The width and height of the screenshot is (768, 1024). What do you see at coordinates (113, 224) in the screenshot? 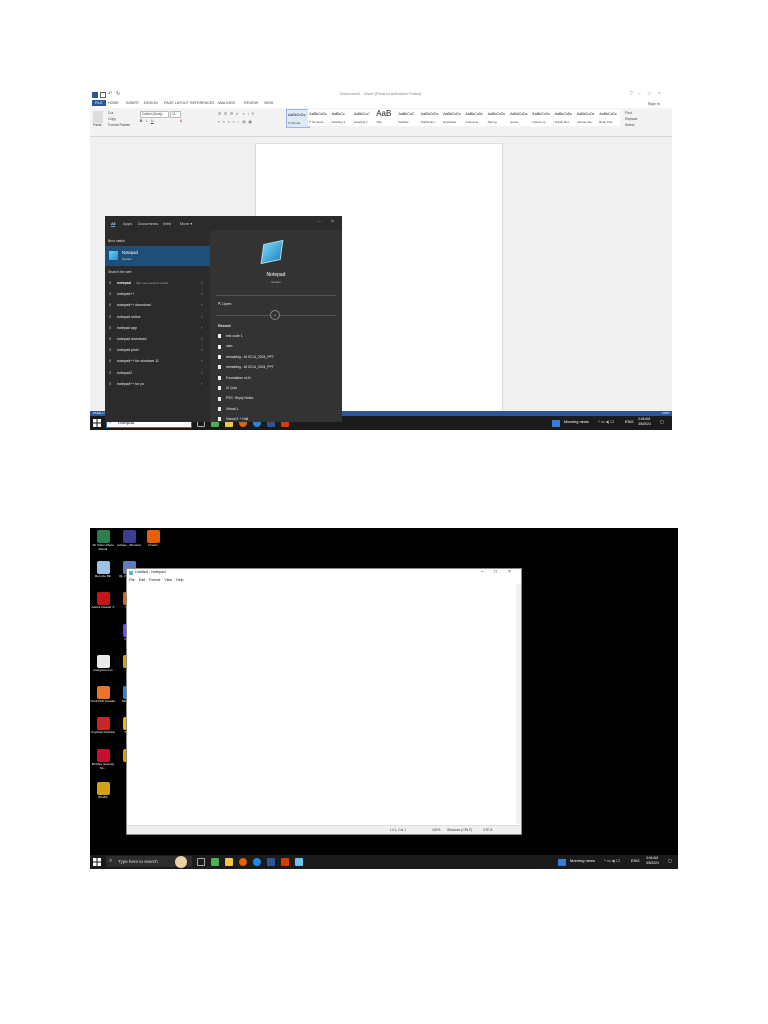
I see `search-tab-all: All` at bounding box center [113, 224].